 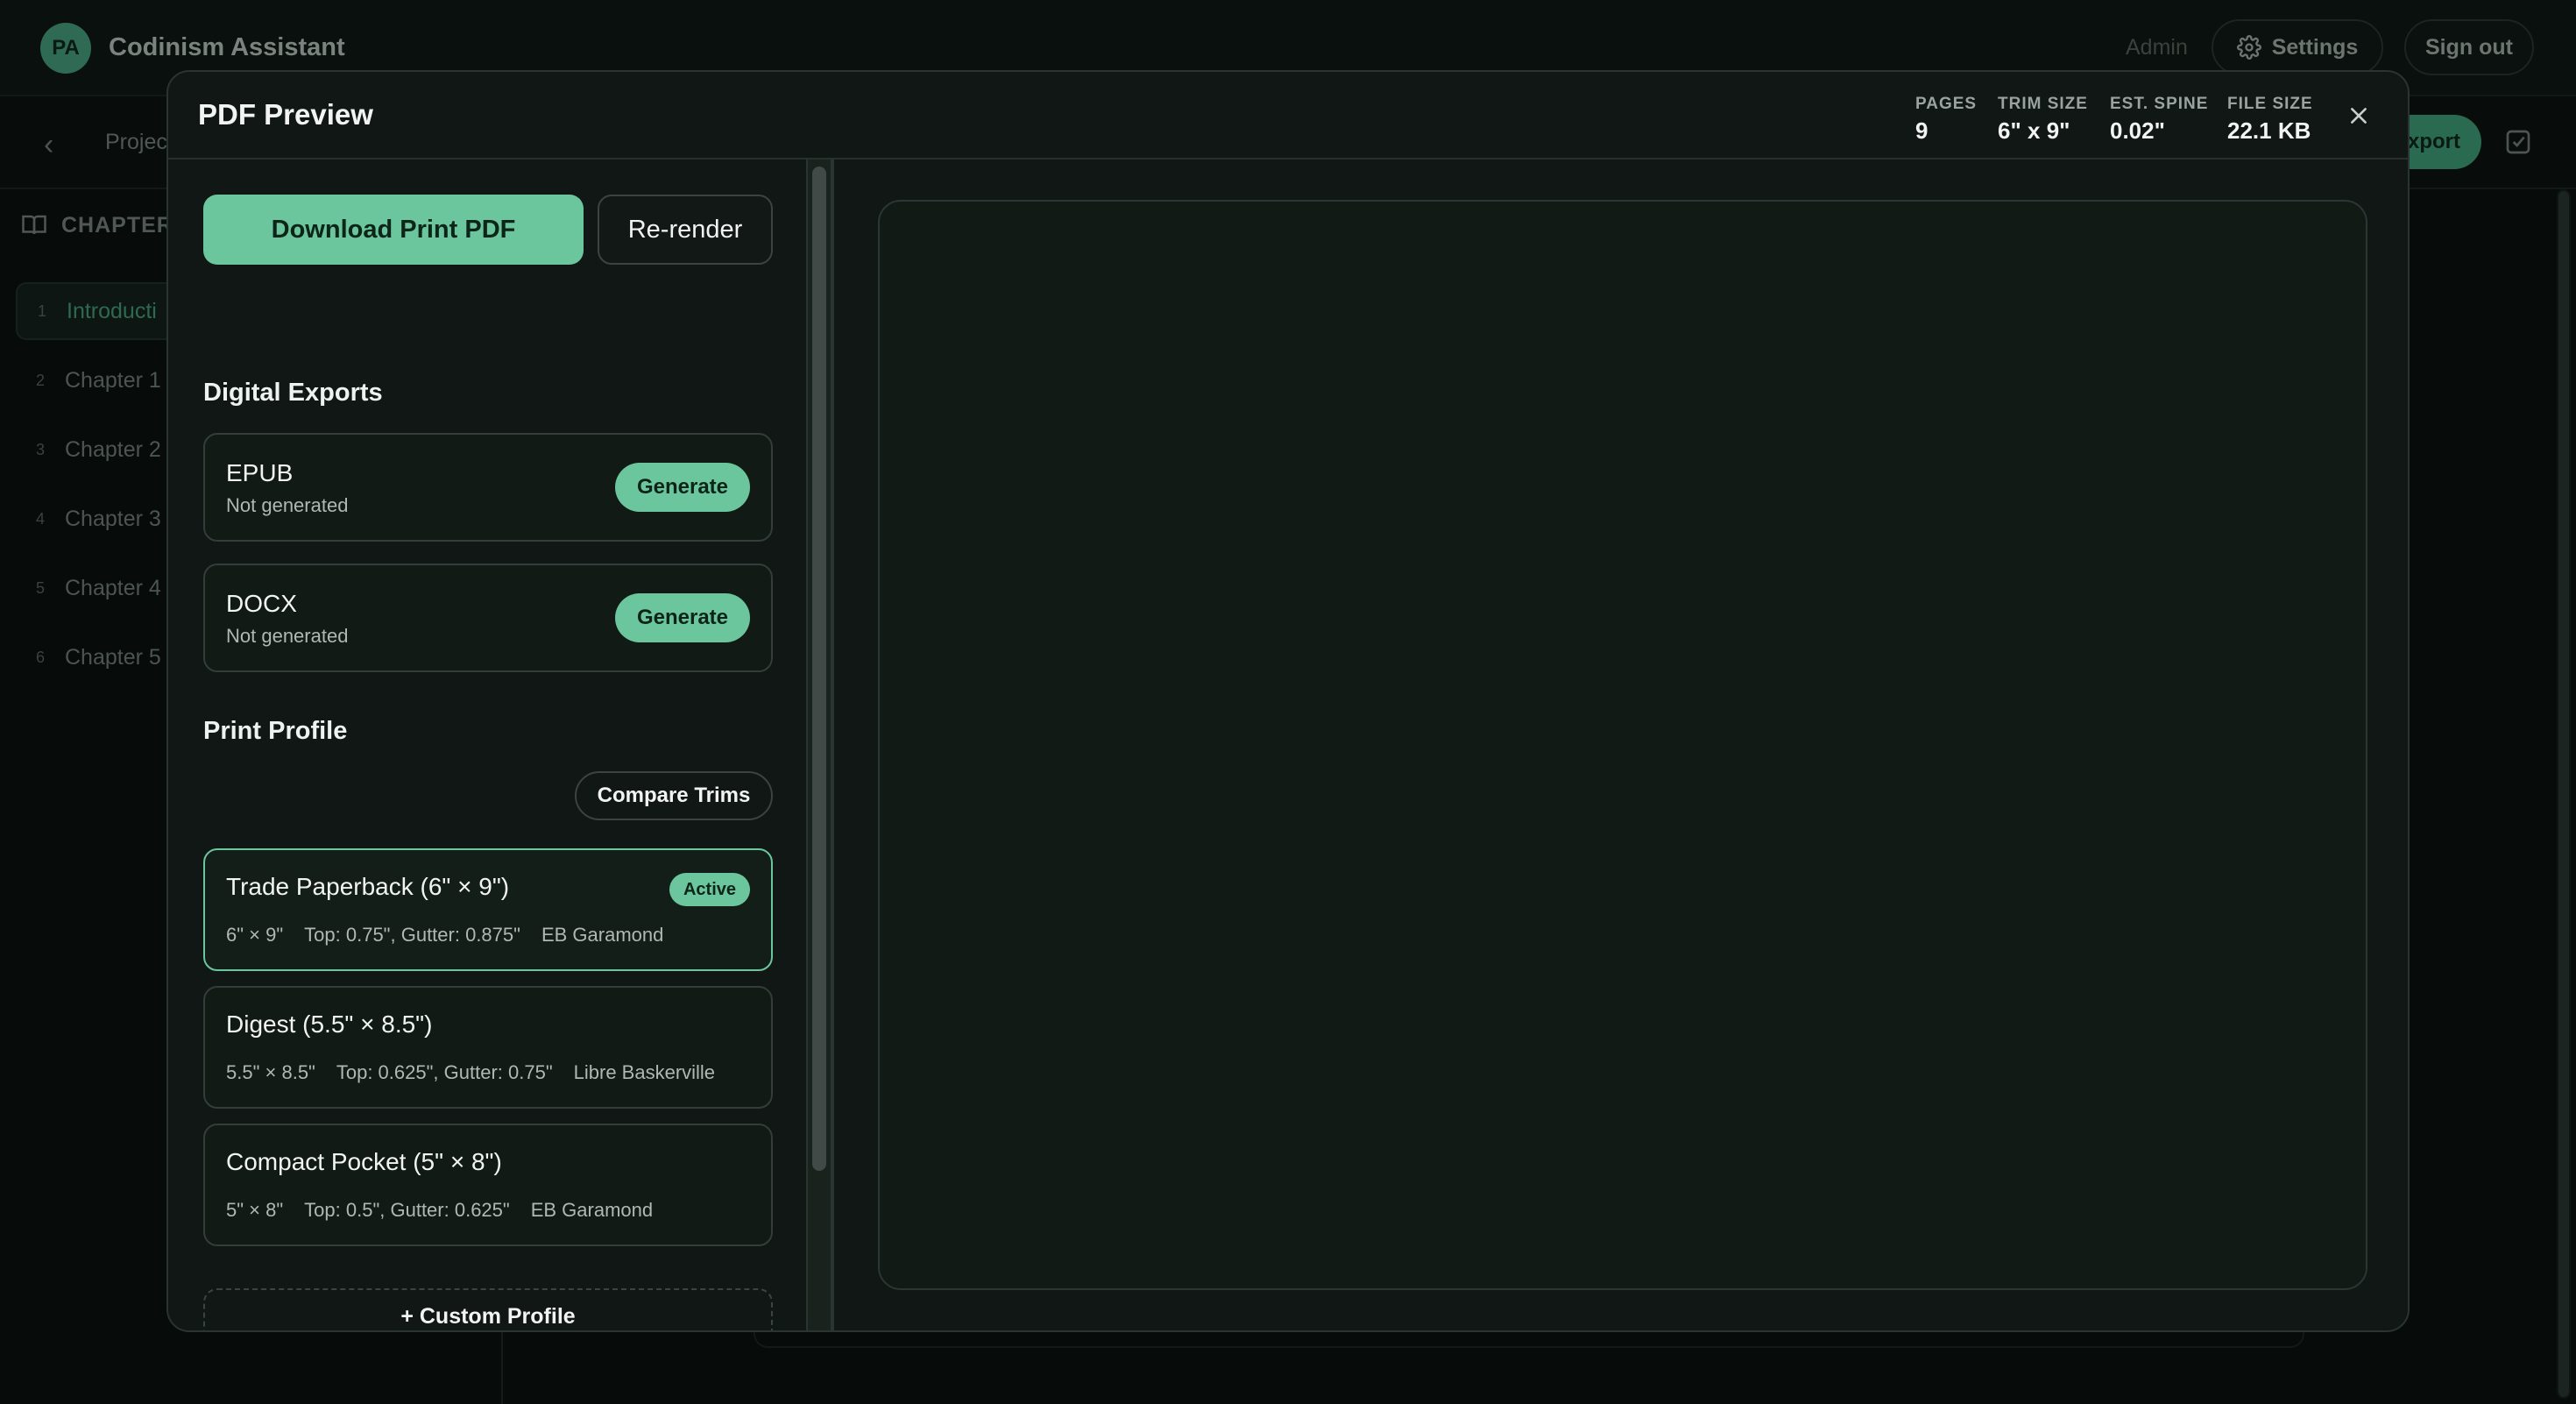 What do you see at coordinates (832, 745) in the screenshot?
I see `pane-border` at bounding box center [832, 745].